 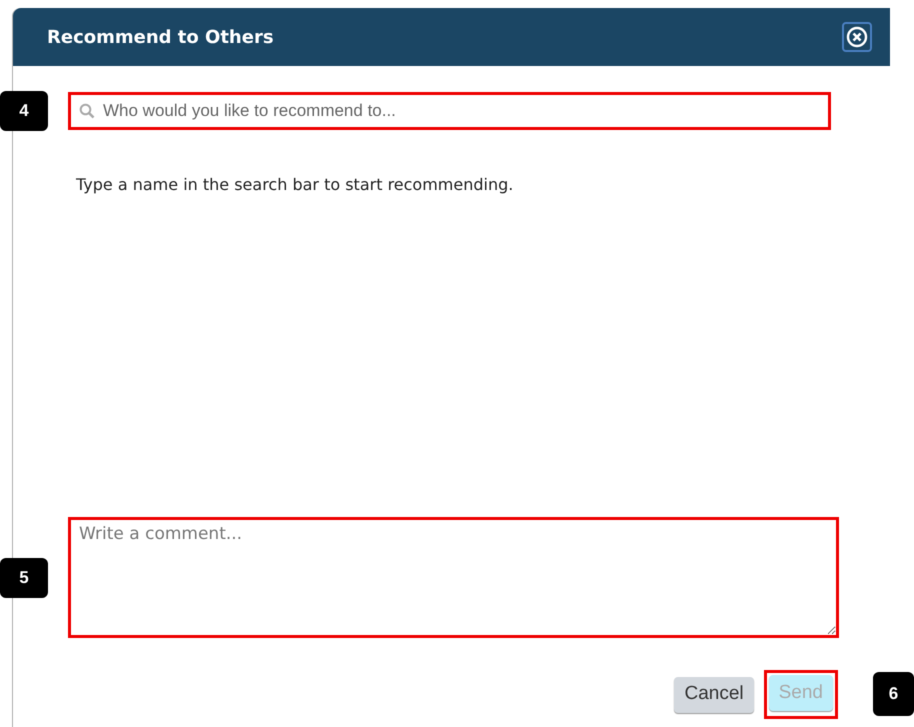 What do you see at coordinates (160, 38) in the screenshot?
I see `dialog-title: Recommend to Others` at bounding box center [160, 38].